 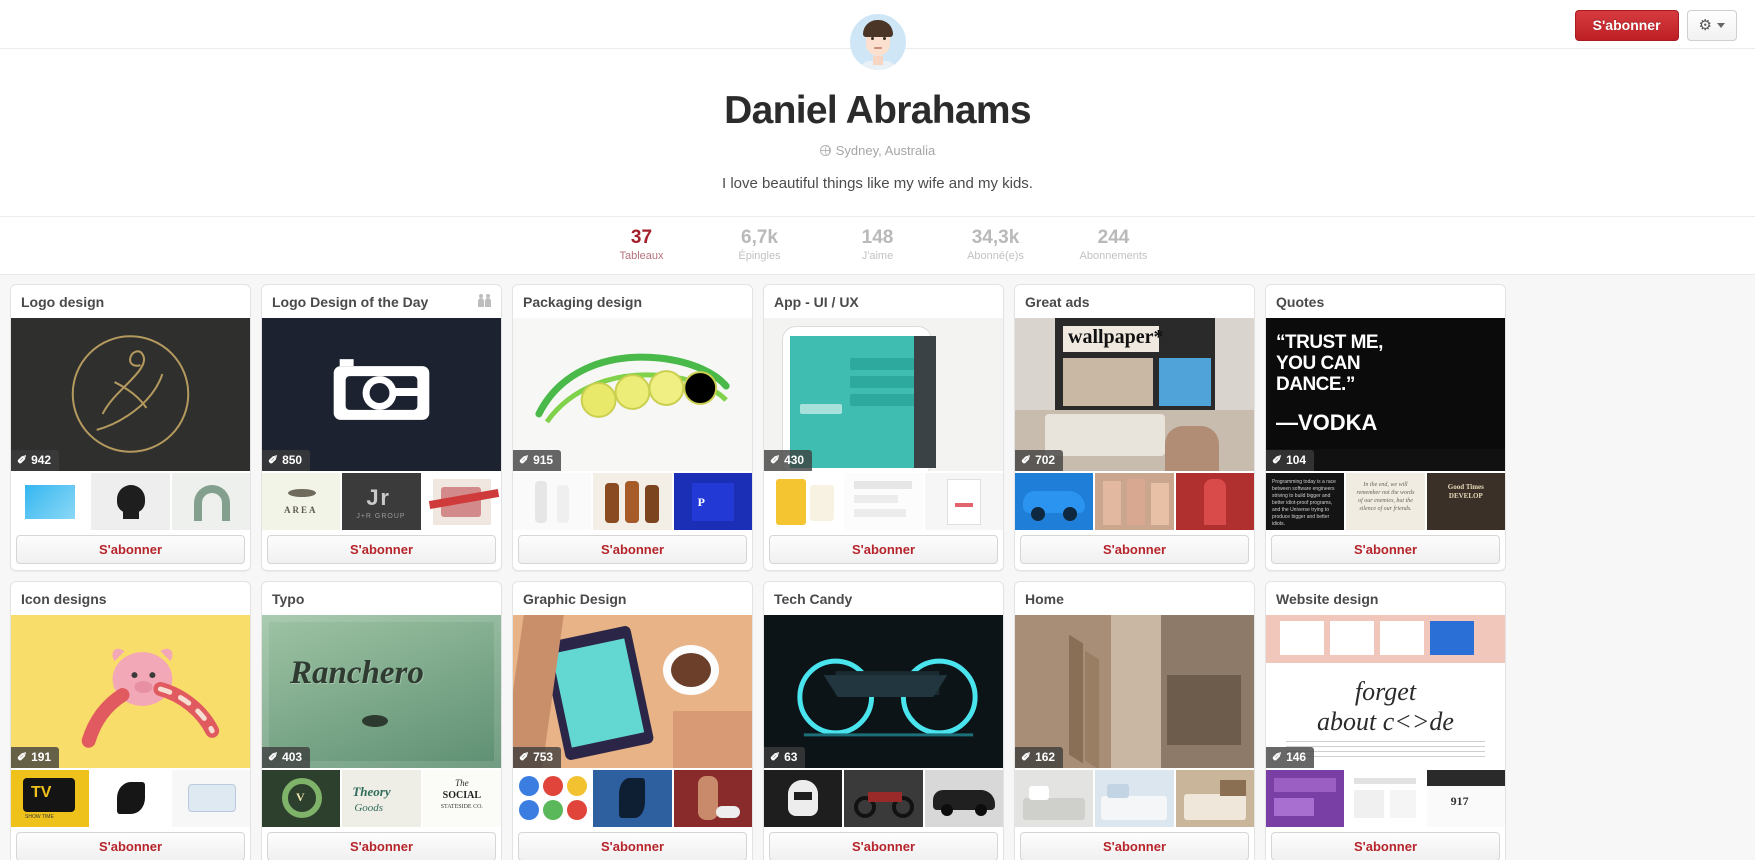 I want to click on board-title: Logo Design of the Day, so click(x=350, y=302).